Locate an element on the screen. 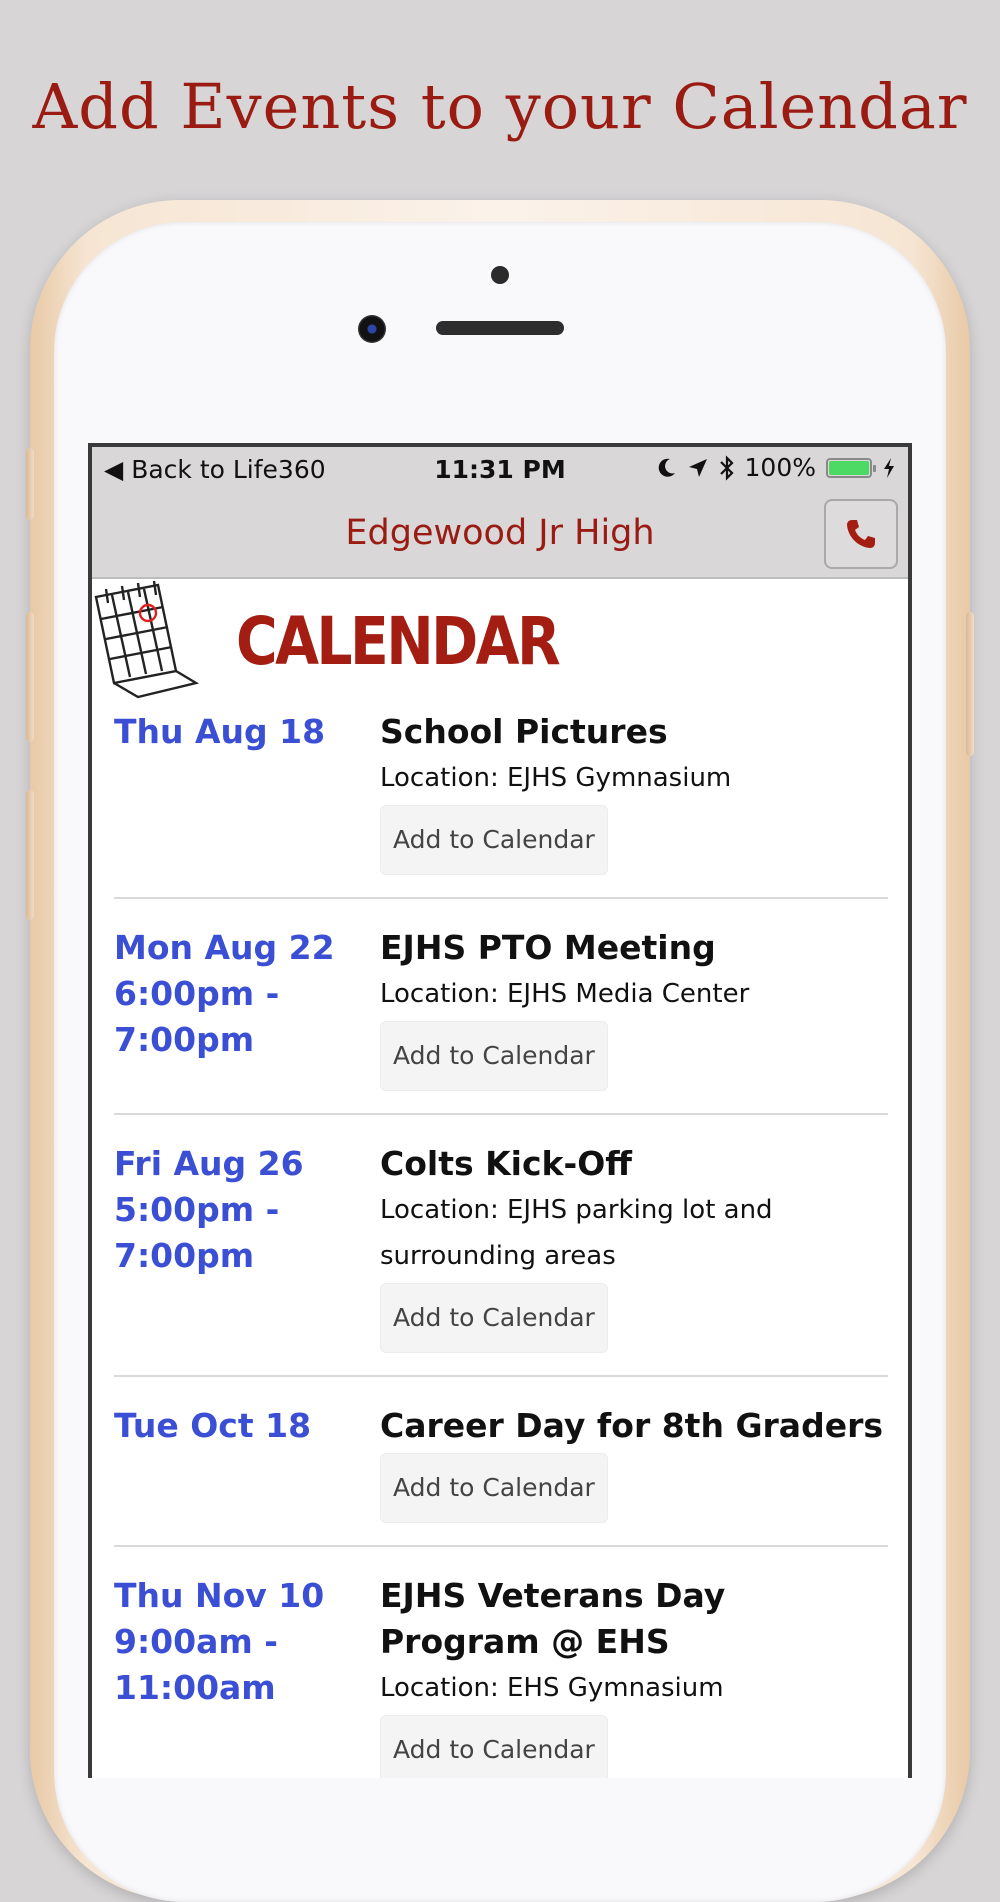 This screenshot has width=1000, height=1902. event-date: Mon Aug 22 6:00pm - 7:00pm is located at coordinates (234, 994).